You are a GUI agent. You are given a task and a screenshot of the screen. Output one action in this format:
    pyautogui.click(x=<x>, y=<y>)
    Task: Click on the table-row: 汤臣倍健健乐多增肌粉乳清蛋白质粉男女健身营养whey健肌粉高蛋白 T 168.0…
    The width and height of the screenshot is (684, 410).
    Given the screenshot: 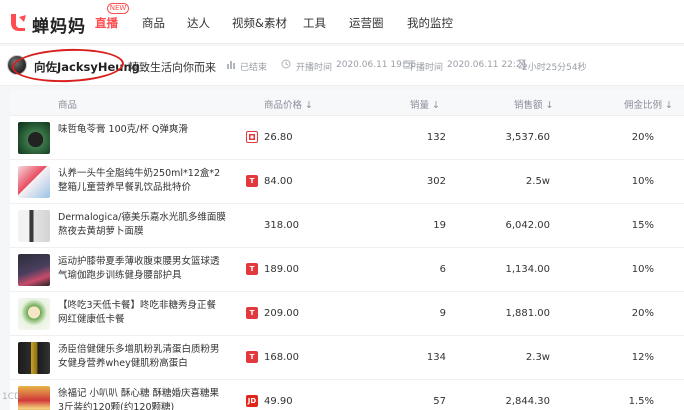 What is the action you would take?
    pyautogui.click(x=347, y=358)
    